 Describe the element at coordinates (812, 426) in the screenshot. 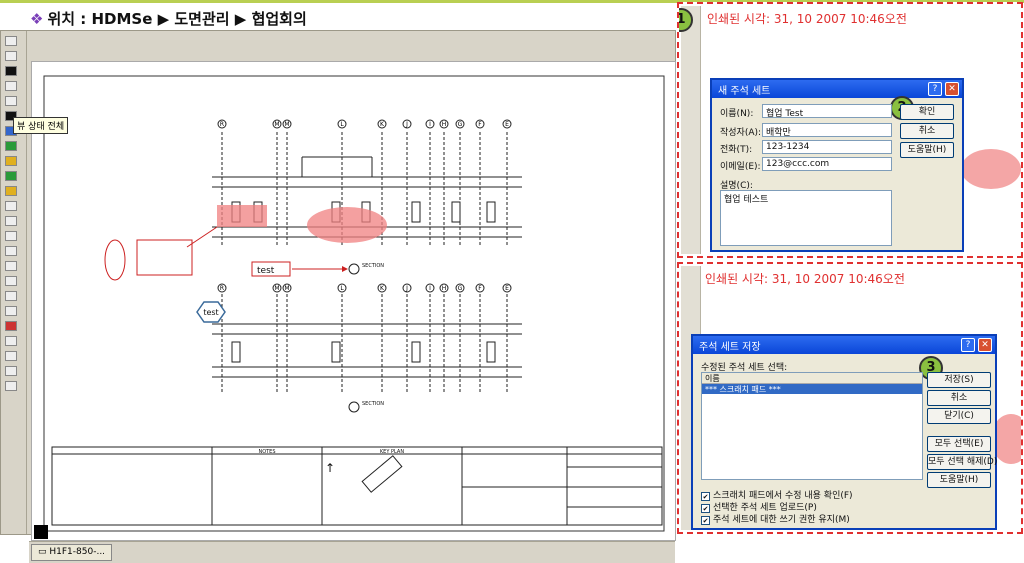

I see `markup-set-list: 이름 *** 스크래치 패드 ***` at that location.